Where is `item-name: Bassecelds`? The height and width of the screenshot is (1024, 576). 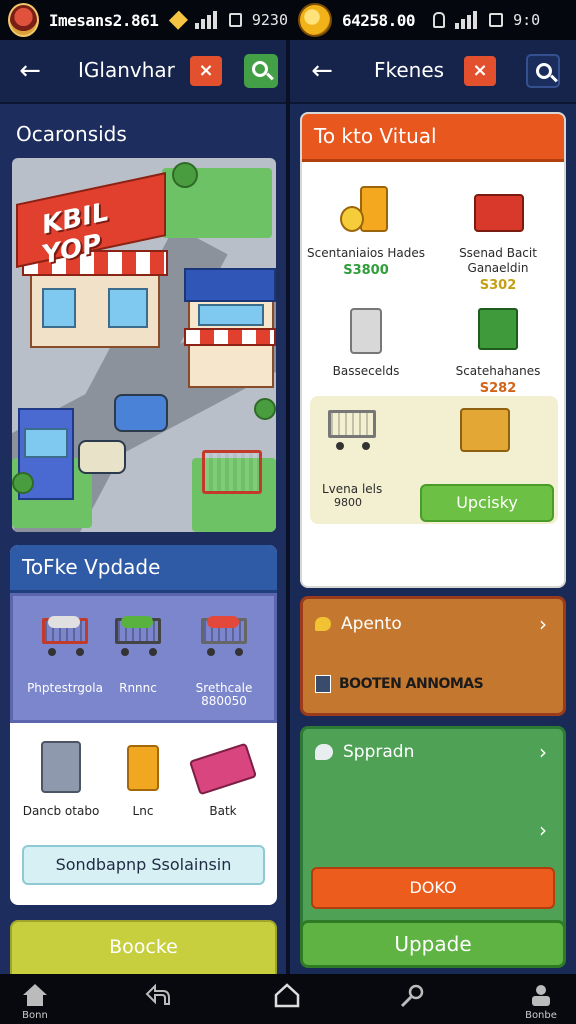
item-name: Bassecelds is located at coordinates (366, 371).